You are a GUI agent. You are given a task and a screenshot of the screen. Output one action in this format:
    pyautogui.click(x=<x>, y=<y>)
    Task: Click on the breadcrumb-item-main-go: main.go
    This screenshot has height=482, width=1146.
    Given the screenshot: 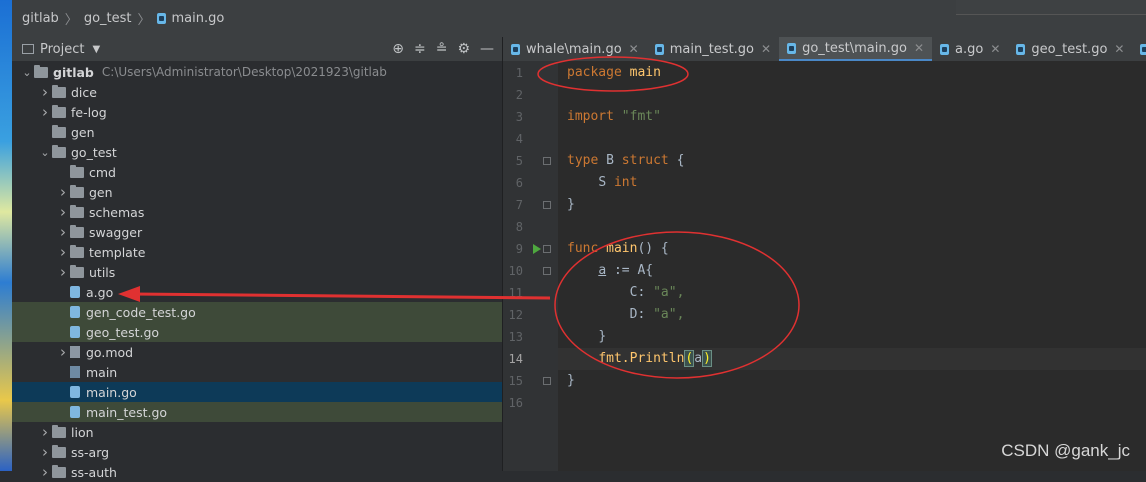 What is the action you would take?
    pyautogui.click(x=190, y=18)
    